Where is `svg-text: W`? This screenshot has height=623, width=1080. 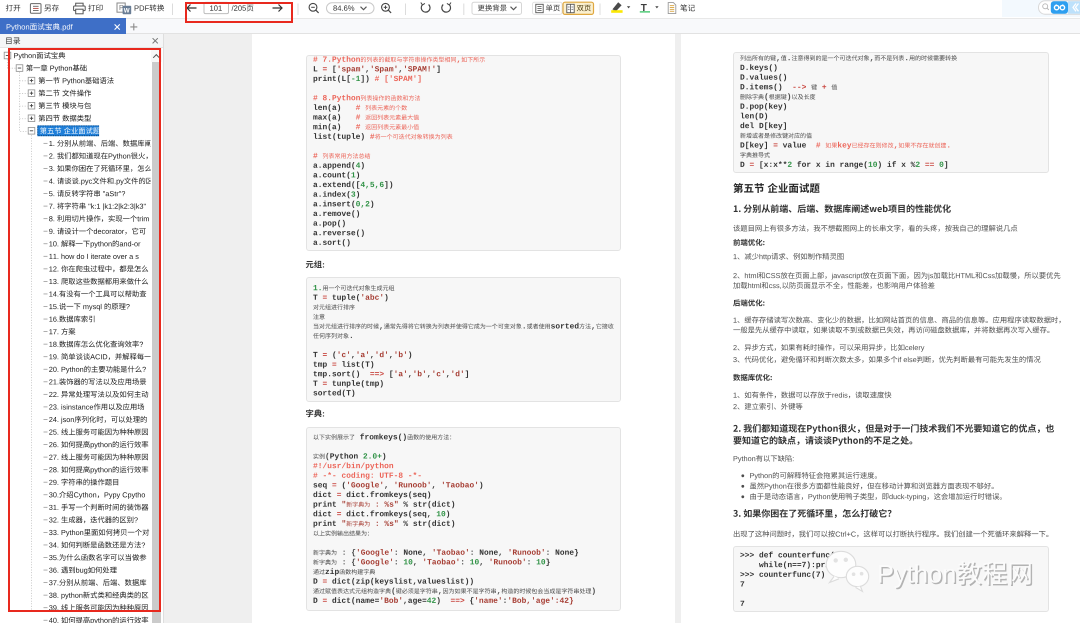 svg-text: W is located at coordinates (127, 10).